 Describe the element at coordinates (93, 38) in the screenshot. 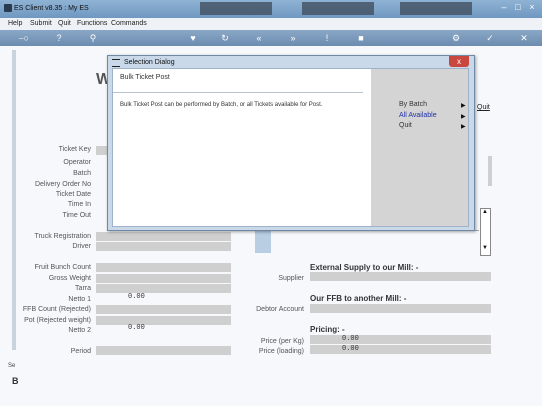

I see `search-icon: ⚲` at that location.